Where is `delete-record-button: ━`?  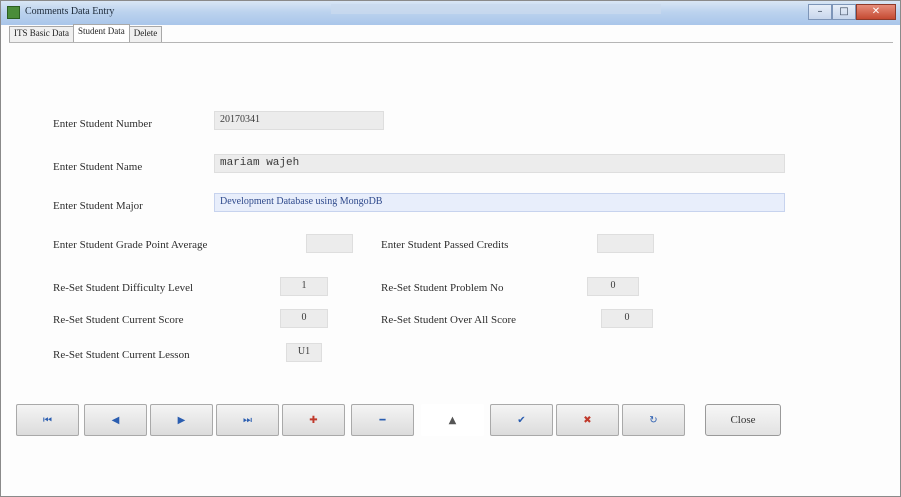 delete-record-button: ━ is located at coordinates (382, 420).